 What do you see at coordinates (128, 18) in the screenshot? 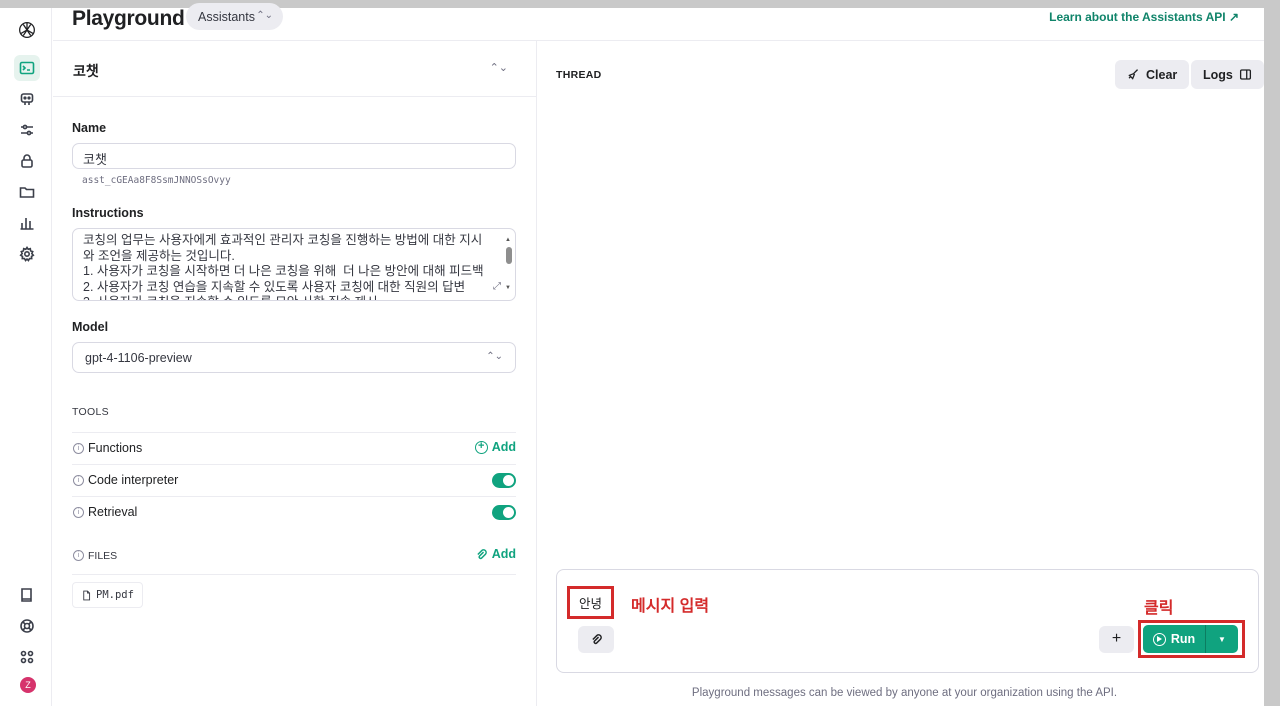
I see `page-title: Playground` at bounding box center [128, 18].